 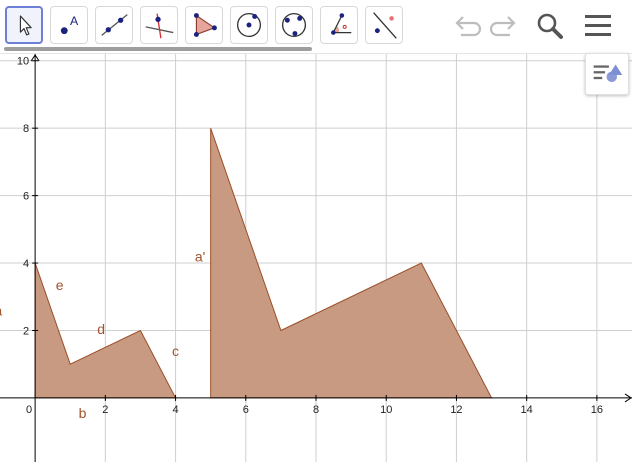 I want to click on x-tick-label: 0, so click(x=29, y=410).